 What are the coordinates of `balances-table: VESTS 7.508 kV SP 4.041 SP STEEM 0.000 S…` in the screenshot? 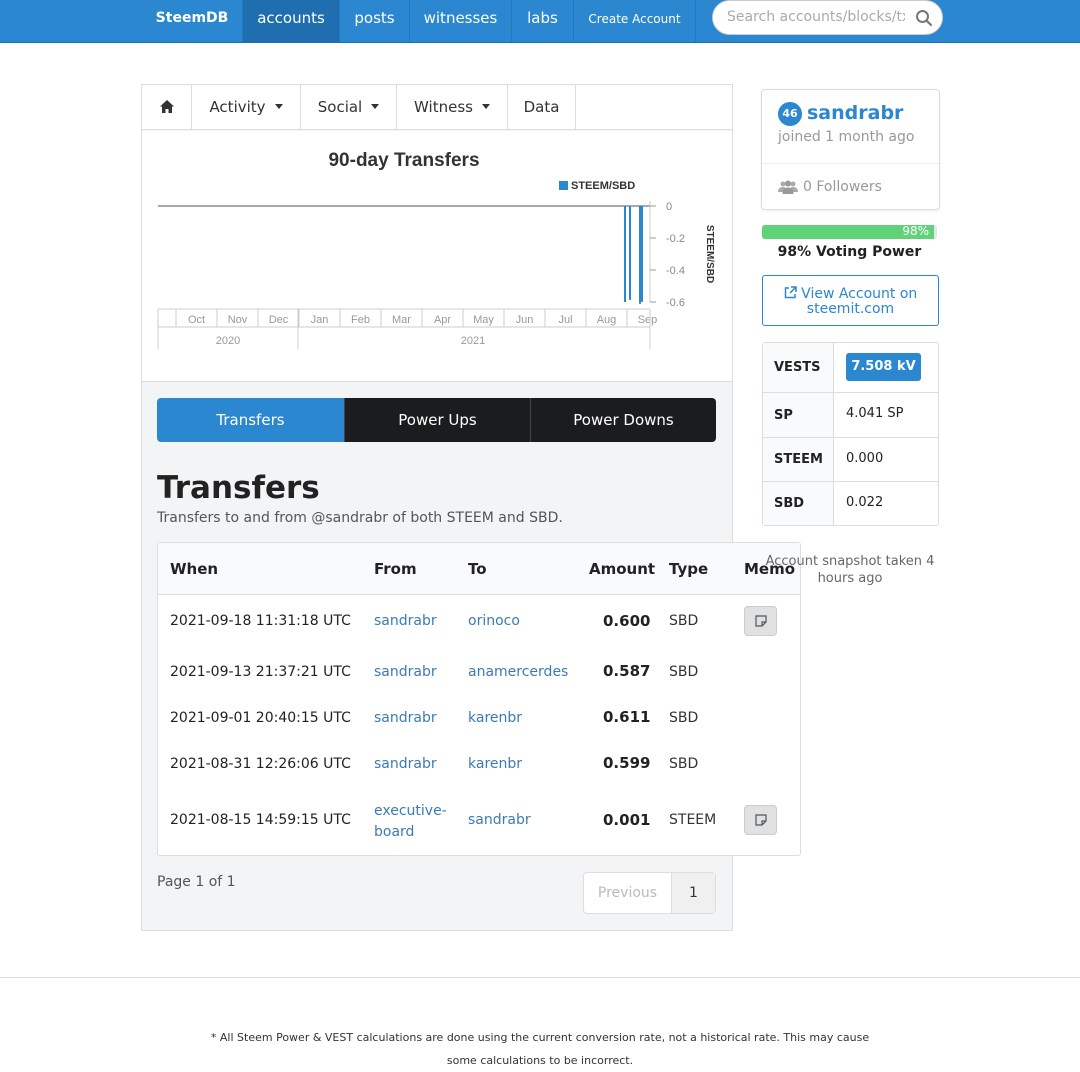 It's located at (850, 434).